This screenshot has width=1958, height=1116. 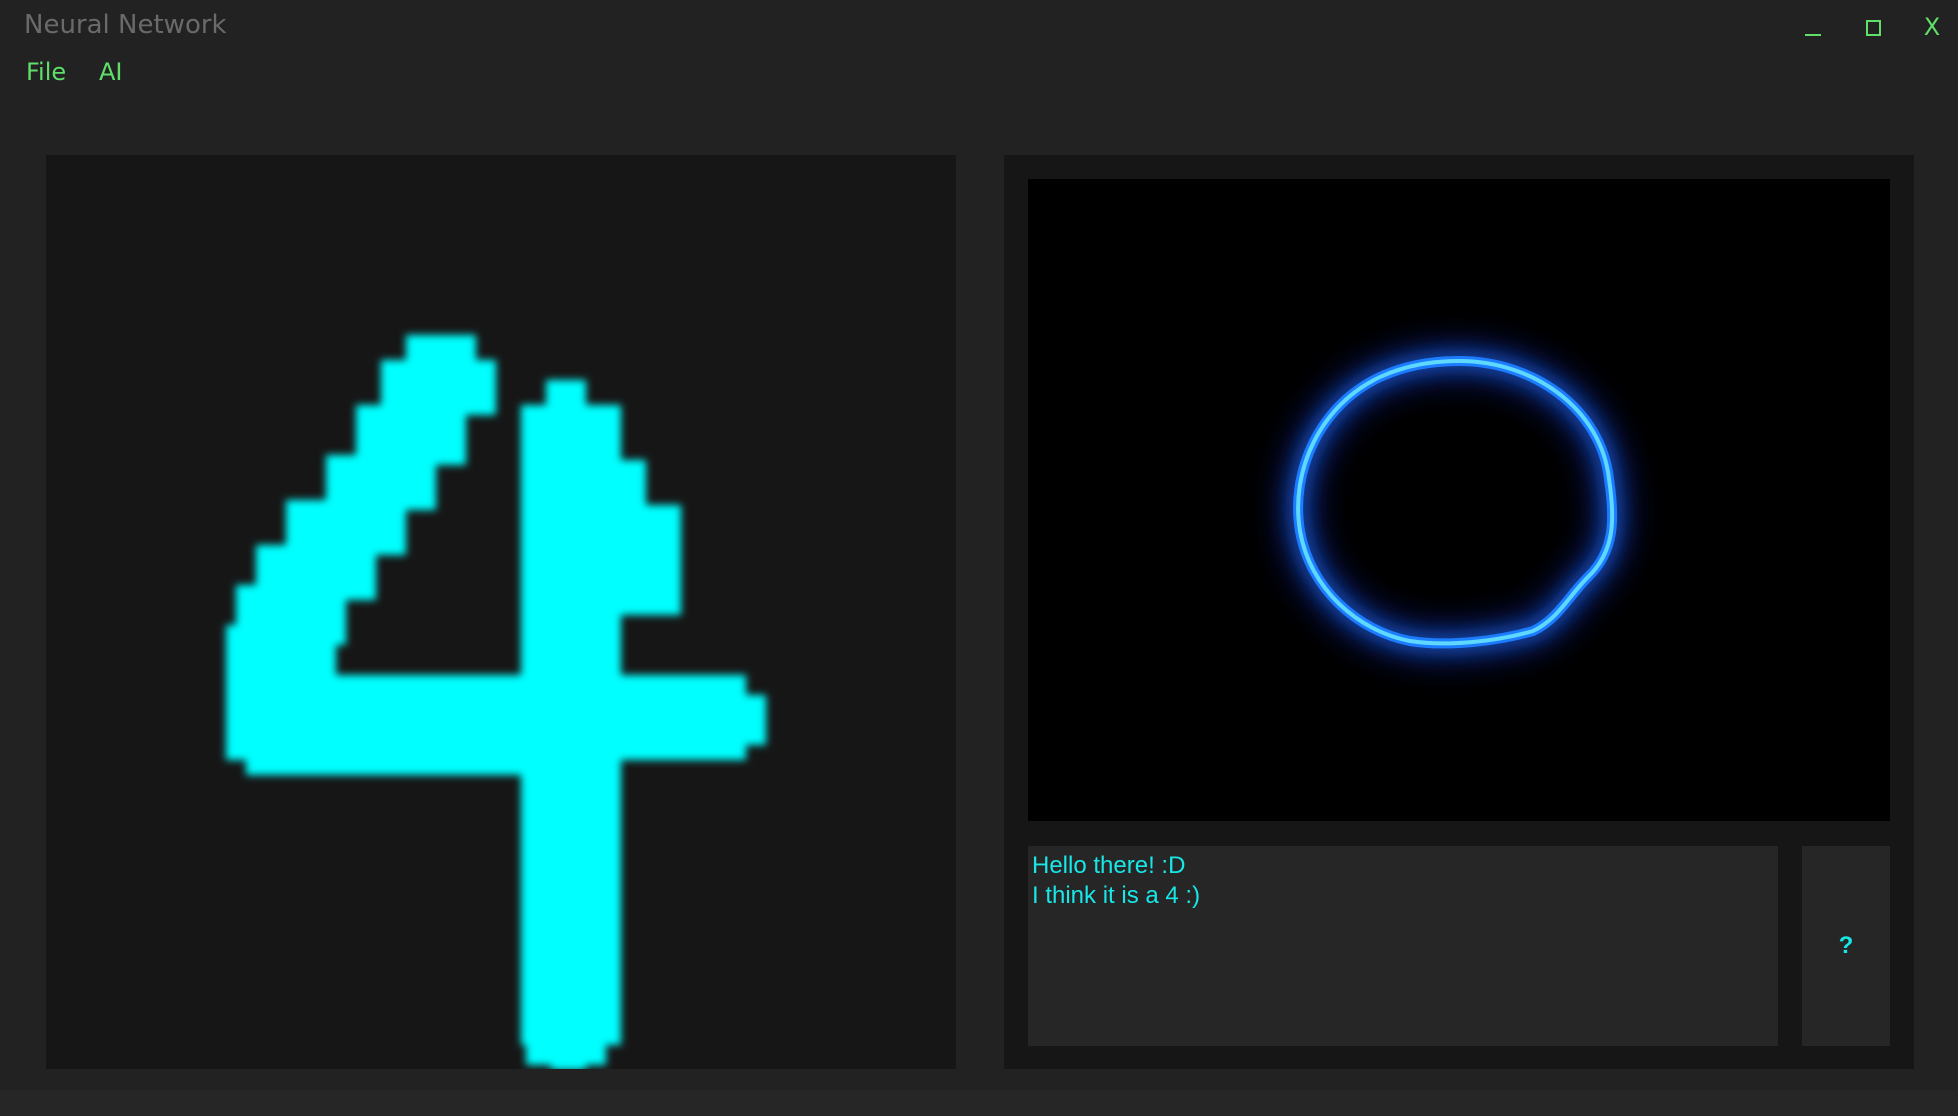 What do you see at coordinates (111, 72) in the screenshot?
I see `menu-ai: AI` at bounding box center [111, 72].